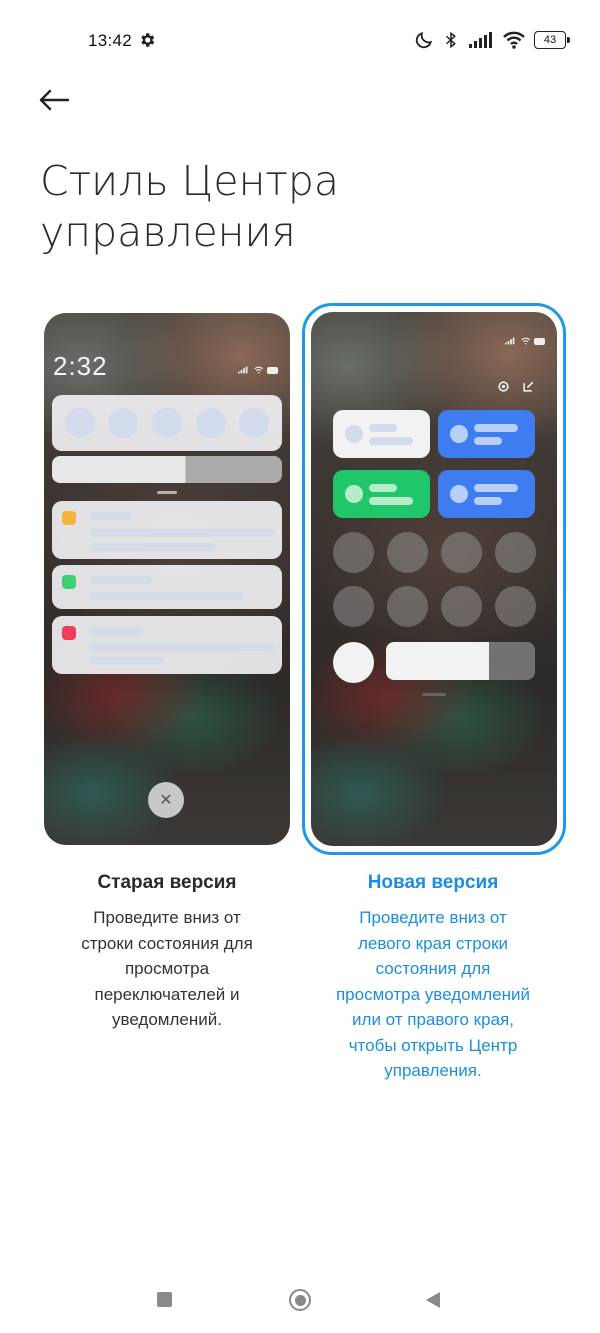  Describe the element at coordinates (433, 1300) in the screenshot. I see `back-icon` at that location.